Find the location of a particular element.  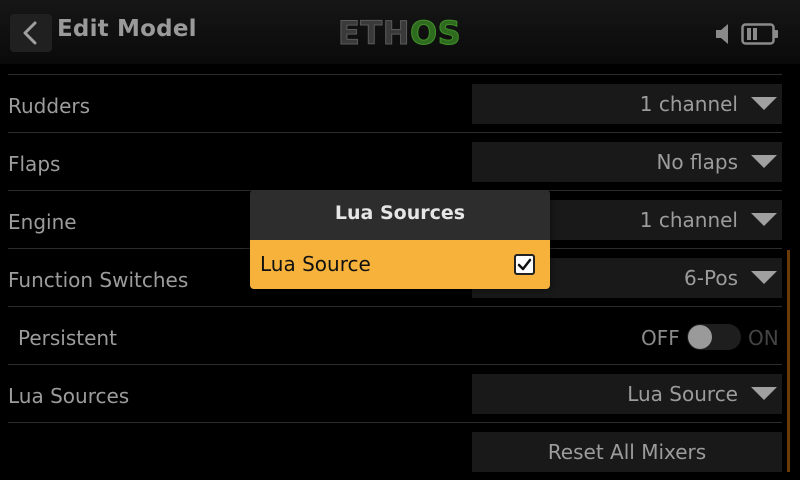

function-switches-label: Function Switches is located at coordinates (98, 280).